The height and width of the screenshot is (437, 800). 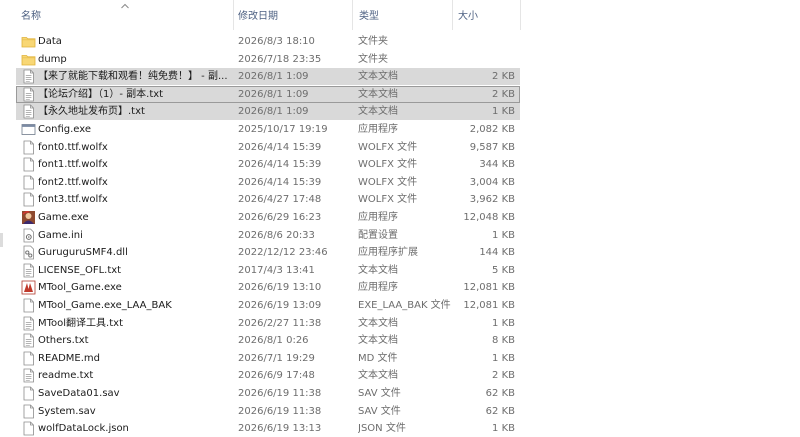 I want to click on file-row: 【永久地址发布页】.txt 2026/8/1 1:09 文本文档 1 KB, so click(x=268, y=112).